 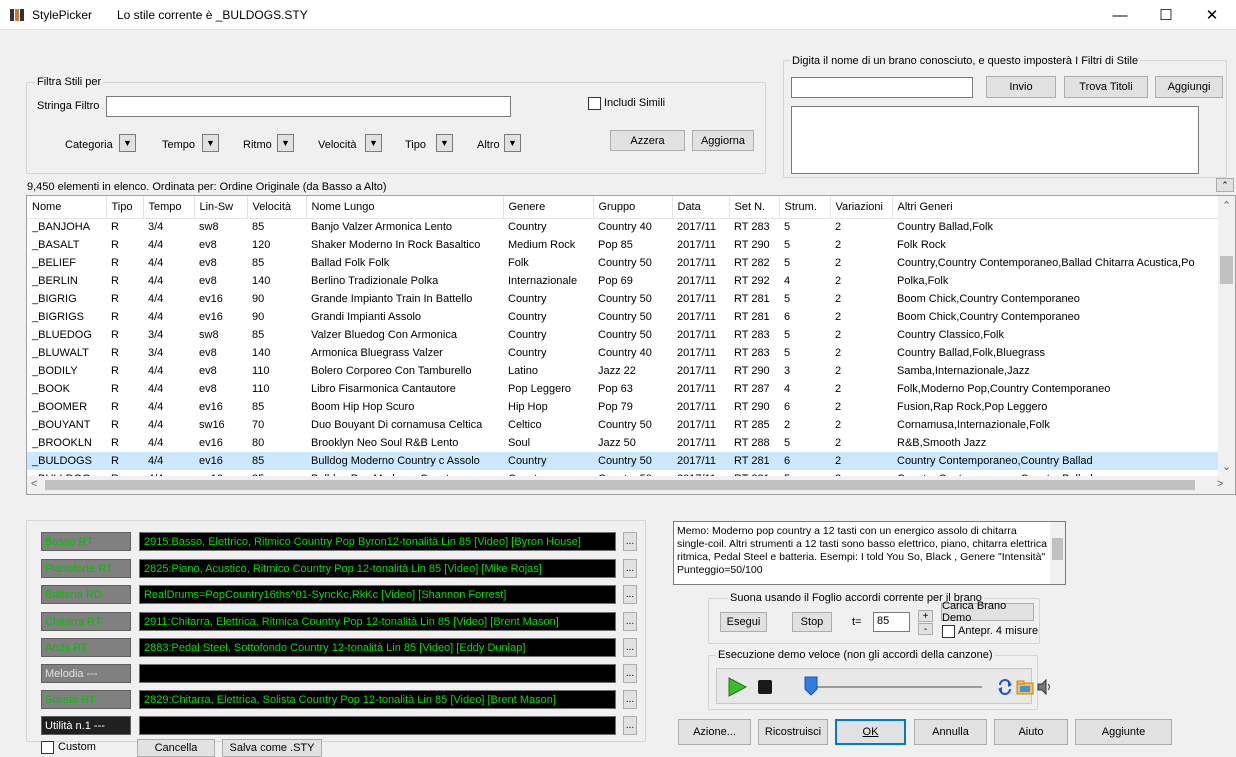 What do you see at coordinates (1123, 732) in the screenshot?
I see `addons-button: Aggiunte` at bounding box center [1123, 732].